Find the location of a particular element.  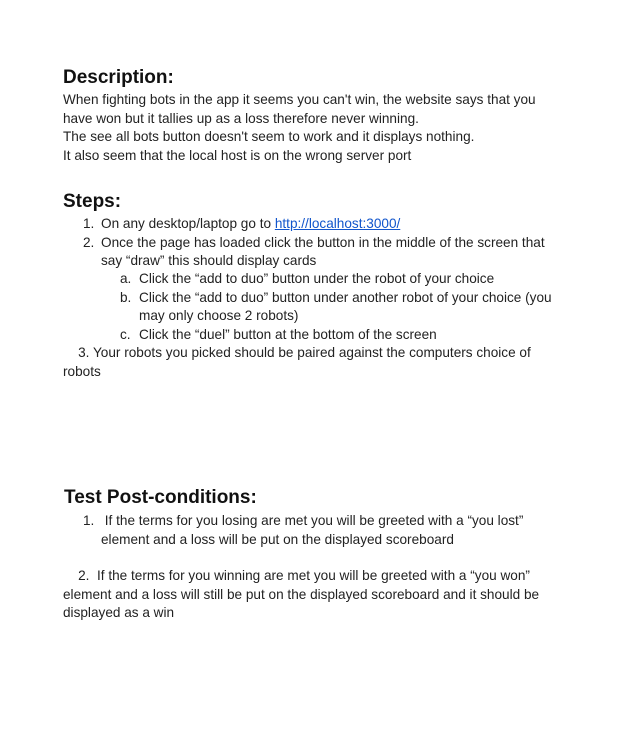

step-2-marker: 2. is located at coordinates (89, 242).